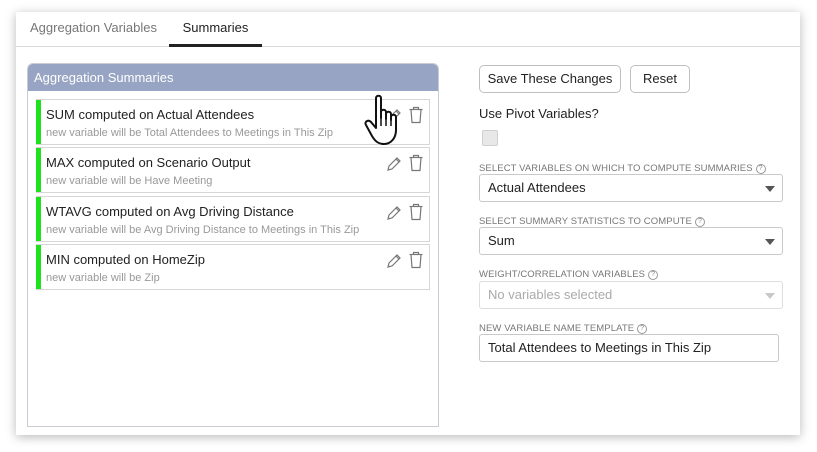 This screenshot has width=817, height=452. Describe the element at coordinates (129, 181) in the screenshot. I see `item-subtitle: new variable will be Have Meeting` at that location.